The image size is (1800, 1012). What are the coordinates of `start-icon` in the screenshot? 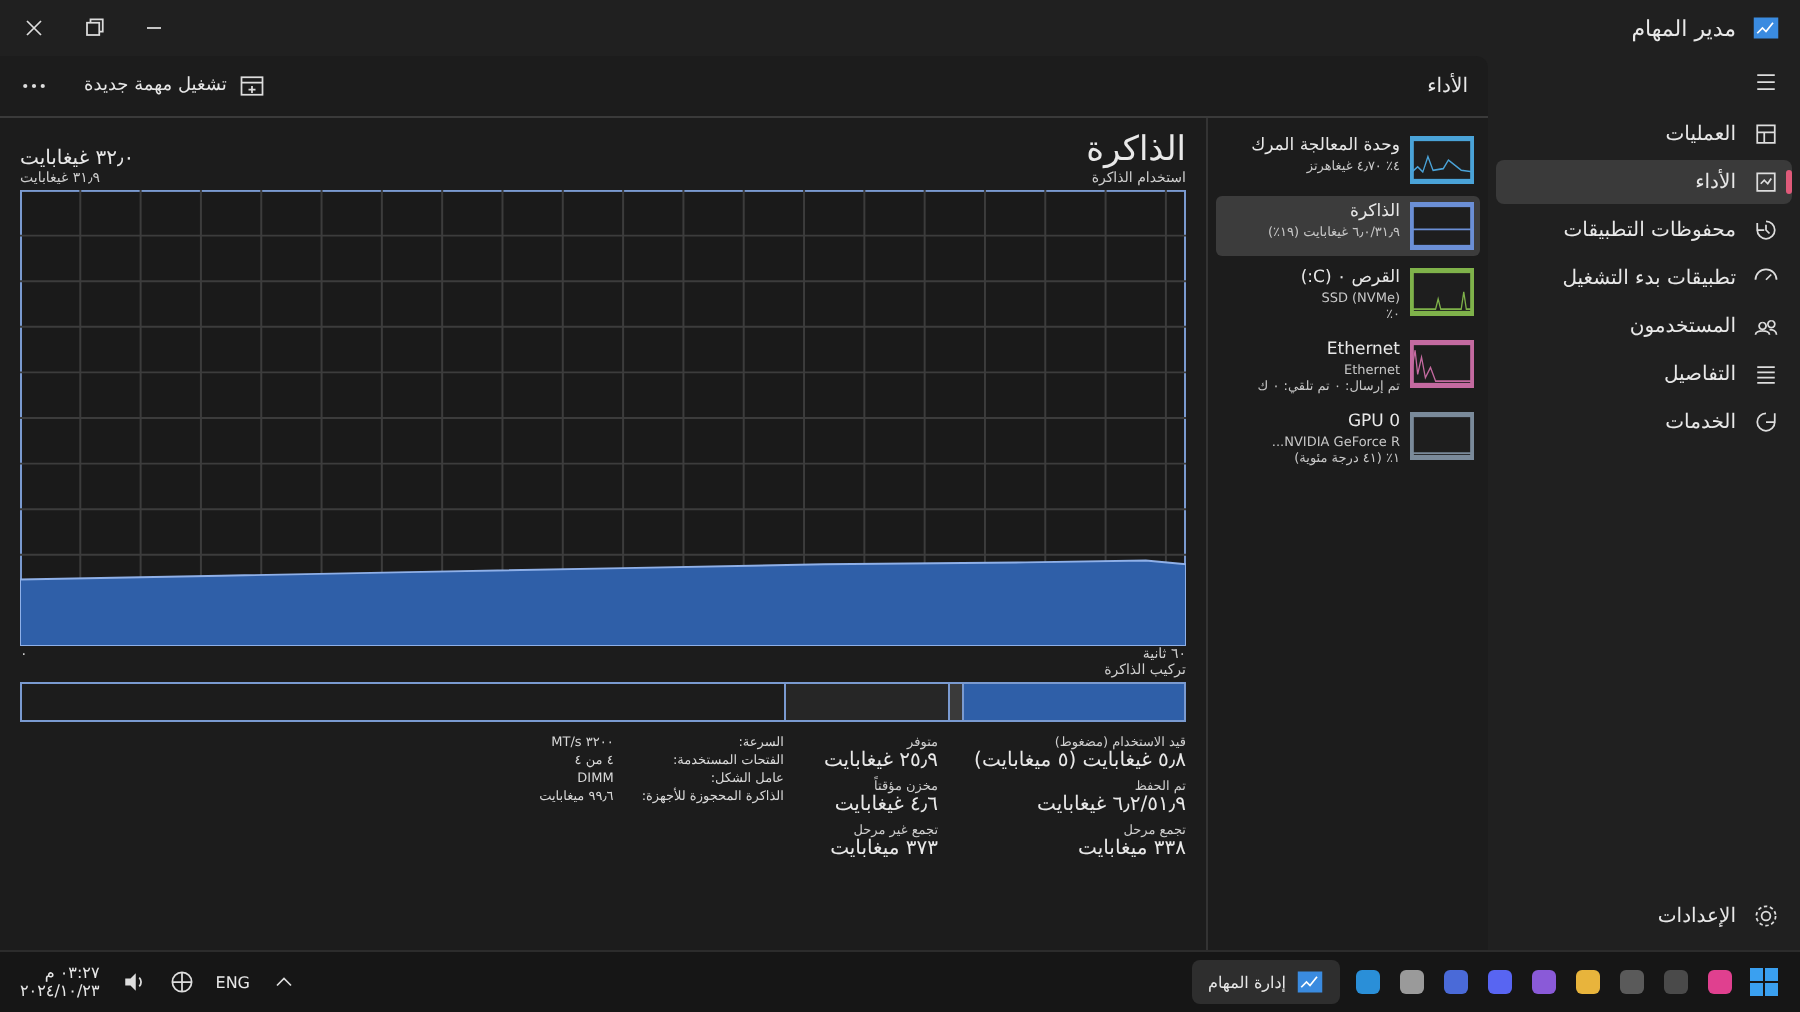 It's located at (1764, 982).